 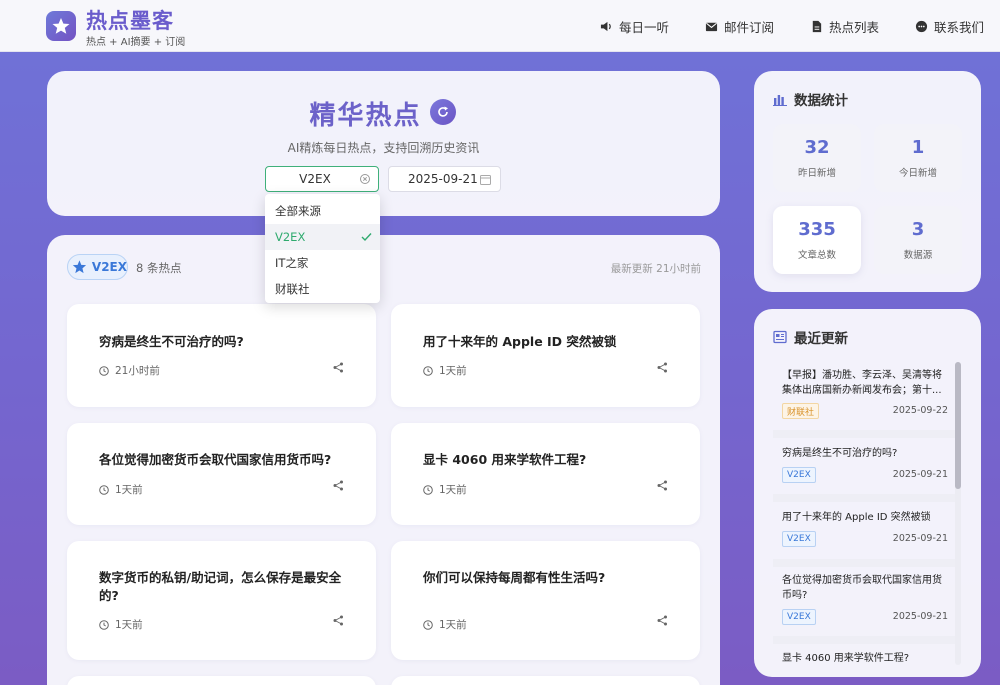 What do you see at coordinates (958, 513) in the screenshot?
I see `scrollbar` at bounding box center [958, 513].